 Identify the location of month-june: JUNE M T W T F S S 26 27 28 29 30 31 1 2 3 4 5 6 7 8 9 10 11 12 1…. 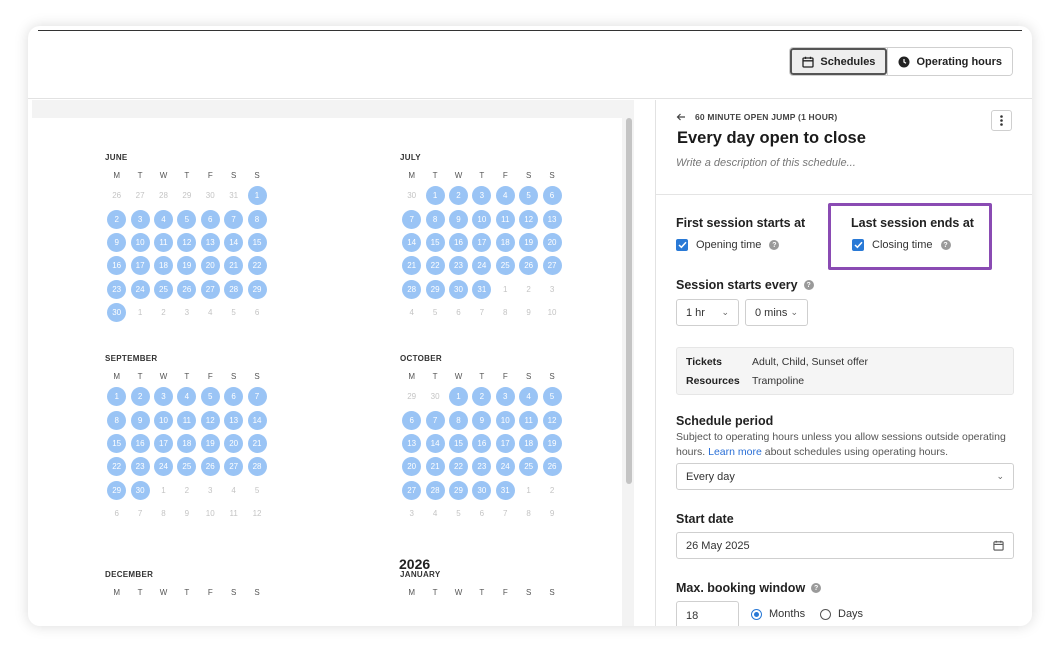
(187, 238).